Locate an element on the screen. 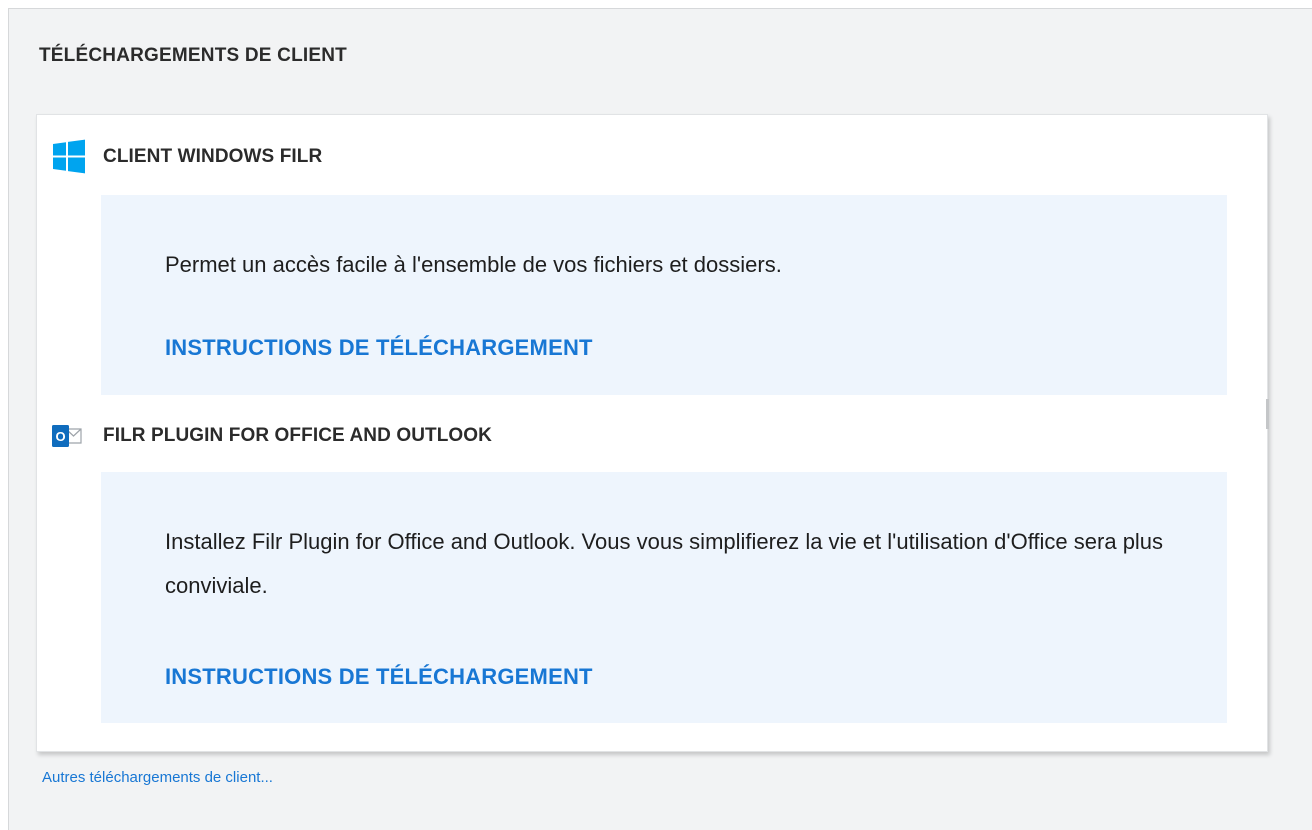  outlook-logo-icon: O is located at coordinates (71, 436).